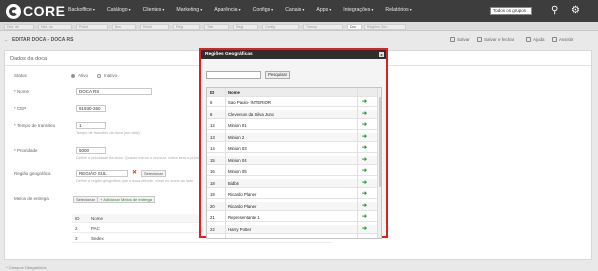 The width and height of the screenshot is (598, 271). Describe the element at coordinates (354, 27) in the screenshot. I see `tab-10: Doc` at that location.